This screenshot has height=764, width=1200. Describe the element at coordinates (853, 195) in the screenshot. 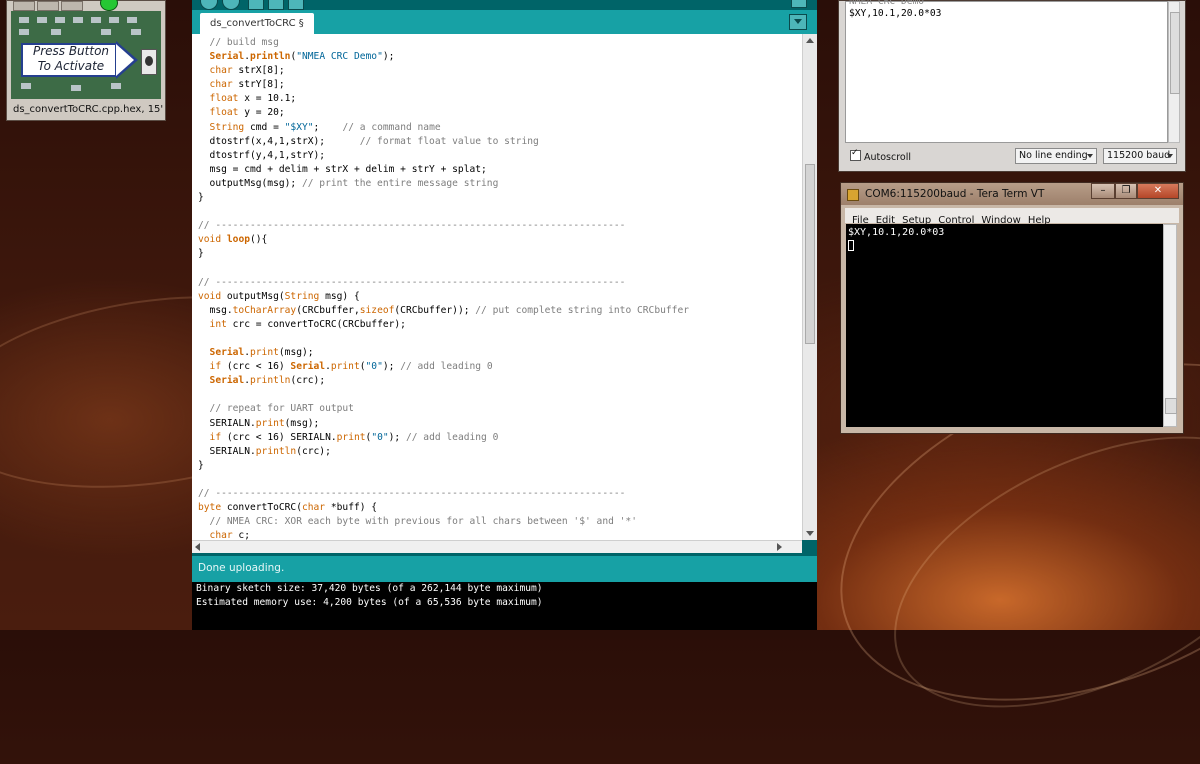

I see `teraterm-icon` at that location.